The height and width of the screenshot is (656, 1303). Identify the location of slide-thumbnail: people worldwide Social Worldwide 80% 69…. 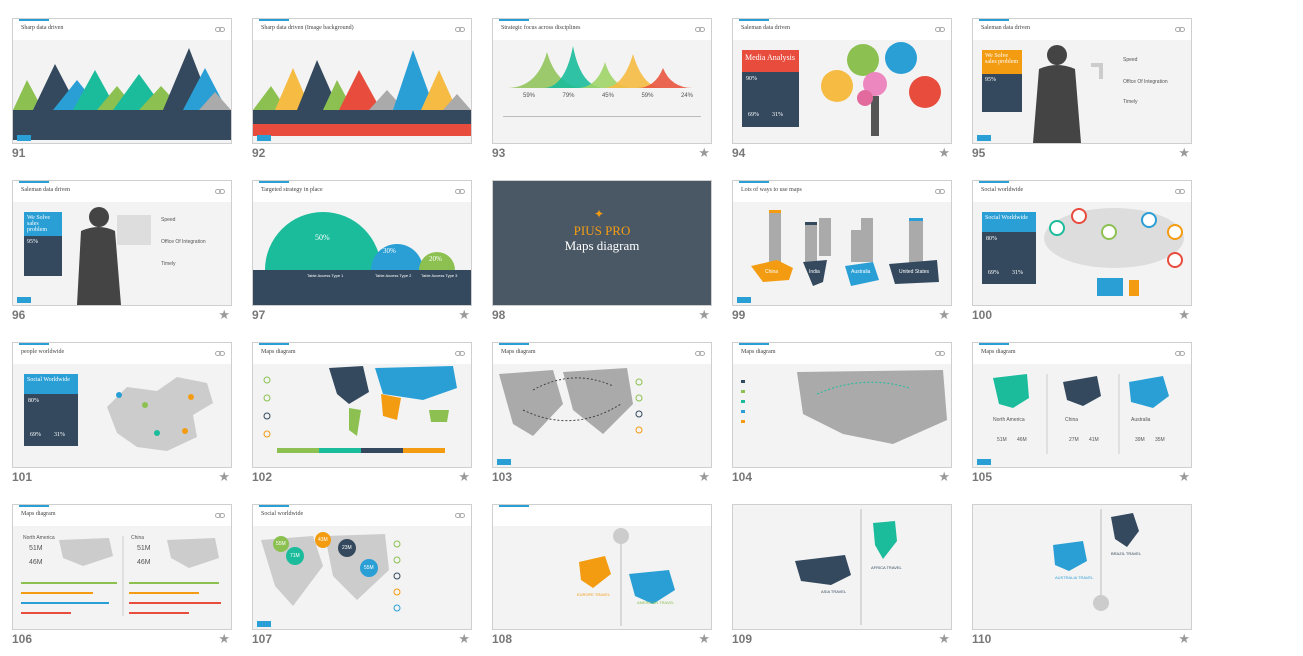
(122, 405).